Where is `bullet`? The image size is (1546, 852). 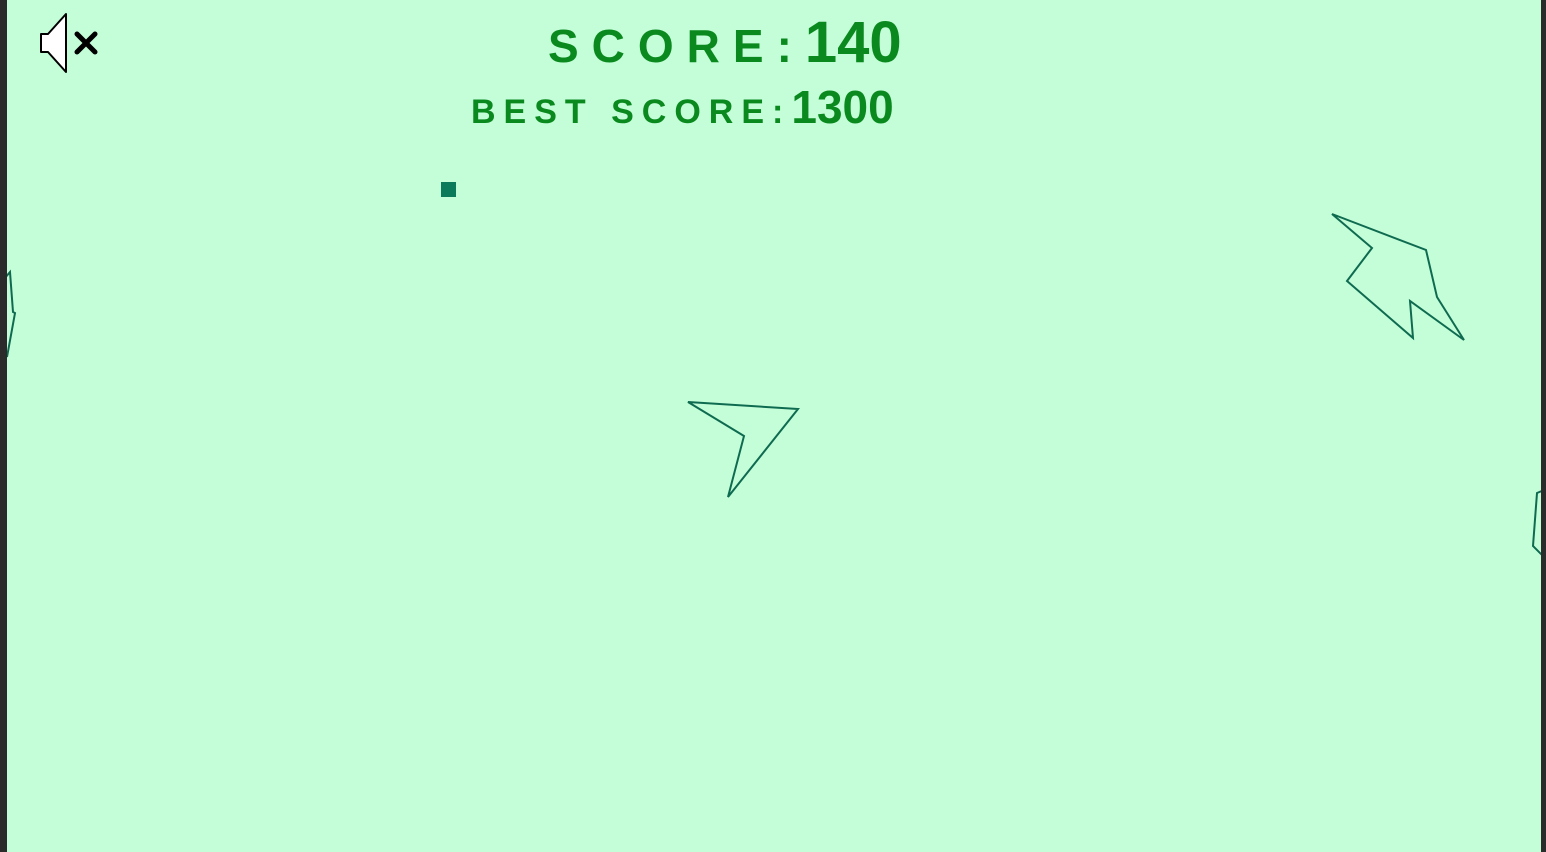 bullet is located at coordinates (448, 189).